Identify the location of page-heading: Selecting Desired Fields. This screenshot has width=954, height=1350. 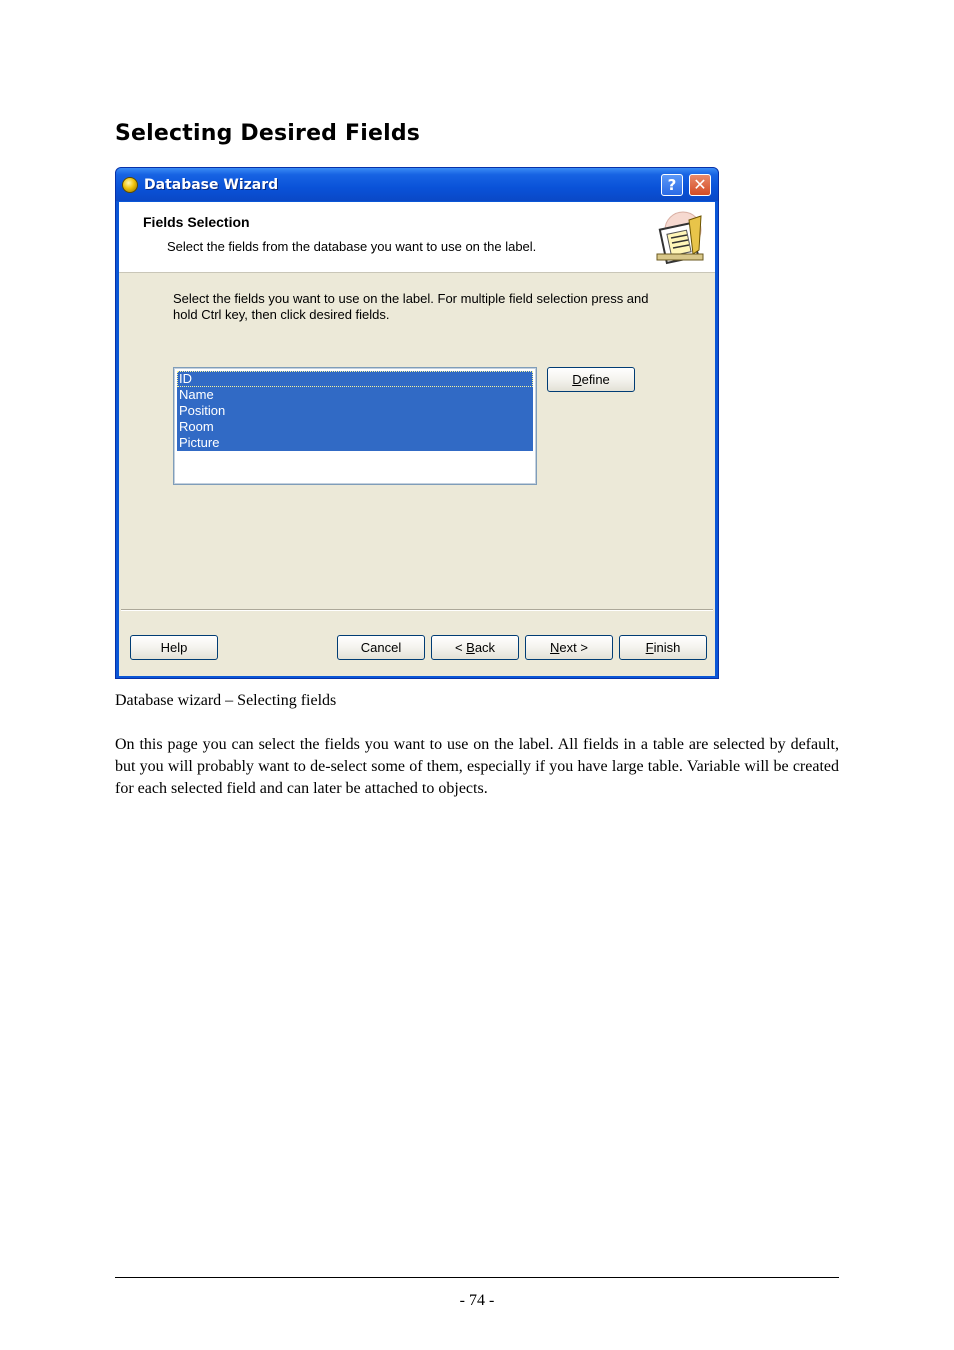
(268, 133).